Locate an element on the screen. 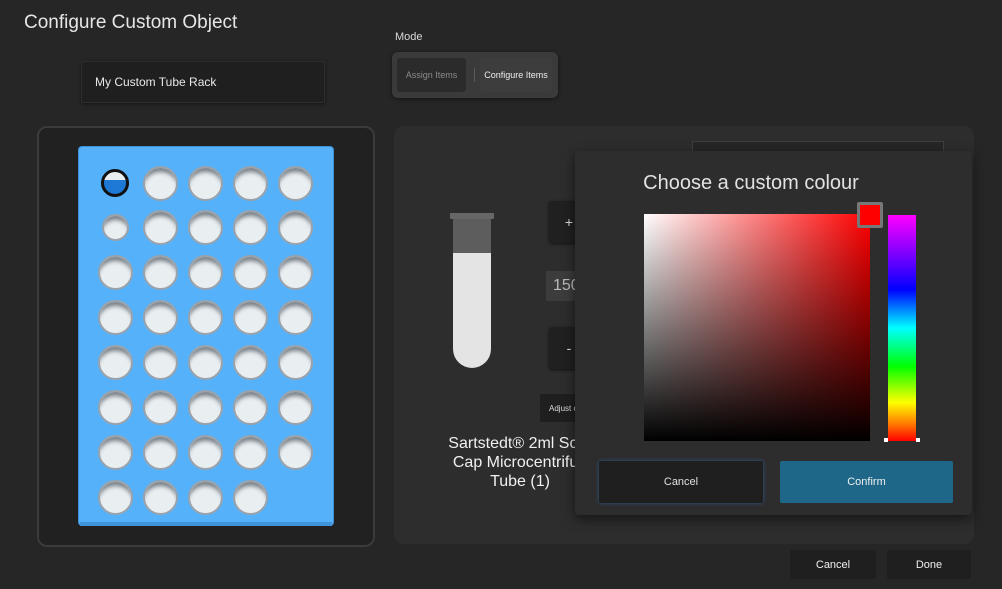 The width and height of the screenshot is (1002, 589). mode-assign-items-button: Assign Items is located at coordinates (431, 75).